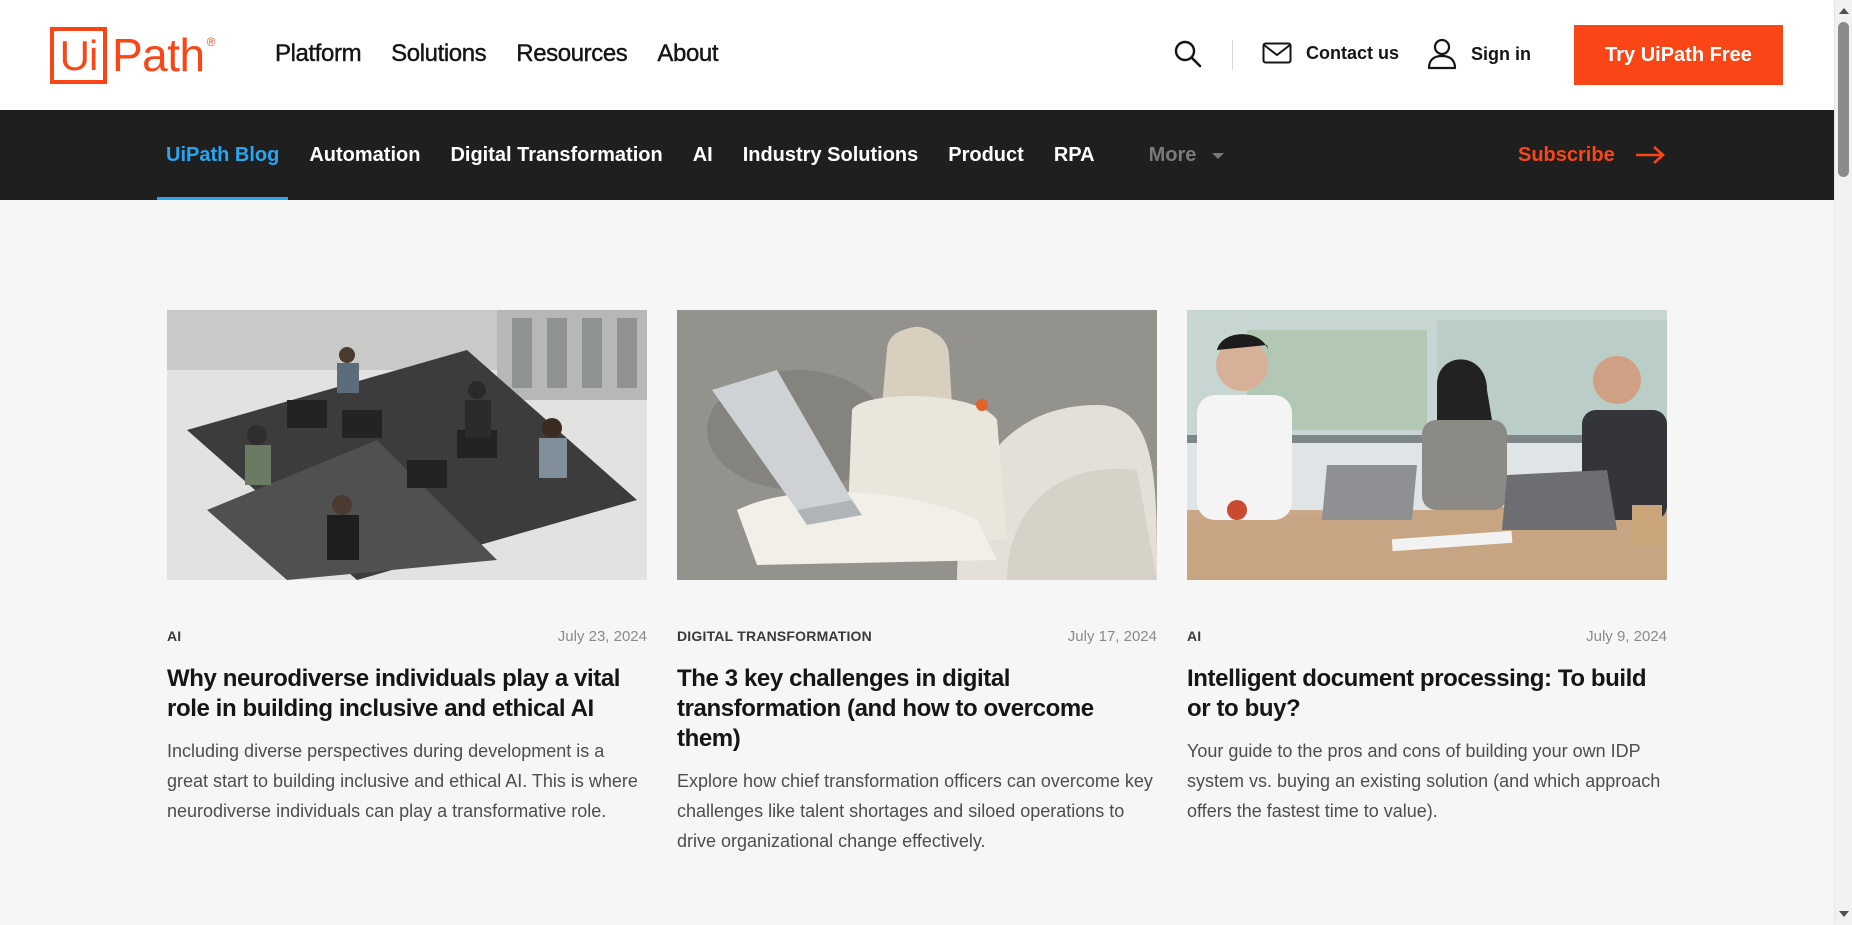 The image size is (1852, 925). What do you see at coordinates (511, 54) in the screenshot?
I see `main-nav: Platform Solutions Resources About` at bounding box center [511, 54].